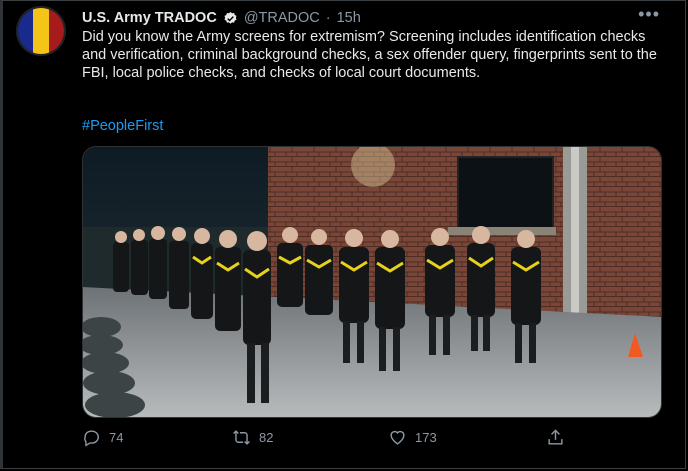  I want to click on tweet-actions: 74 82 173, so click(372, 438).